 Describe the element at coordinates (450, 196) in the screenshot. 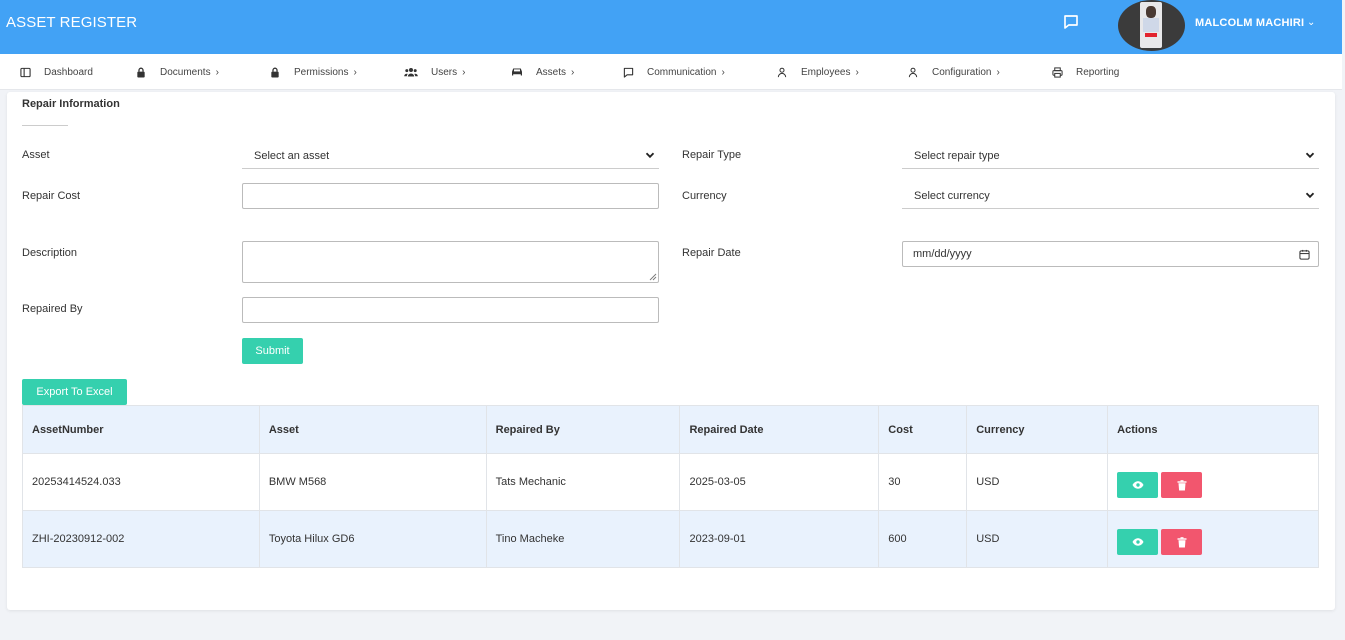

I see `repair-cost-input` at that location.